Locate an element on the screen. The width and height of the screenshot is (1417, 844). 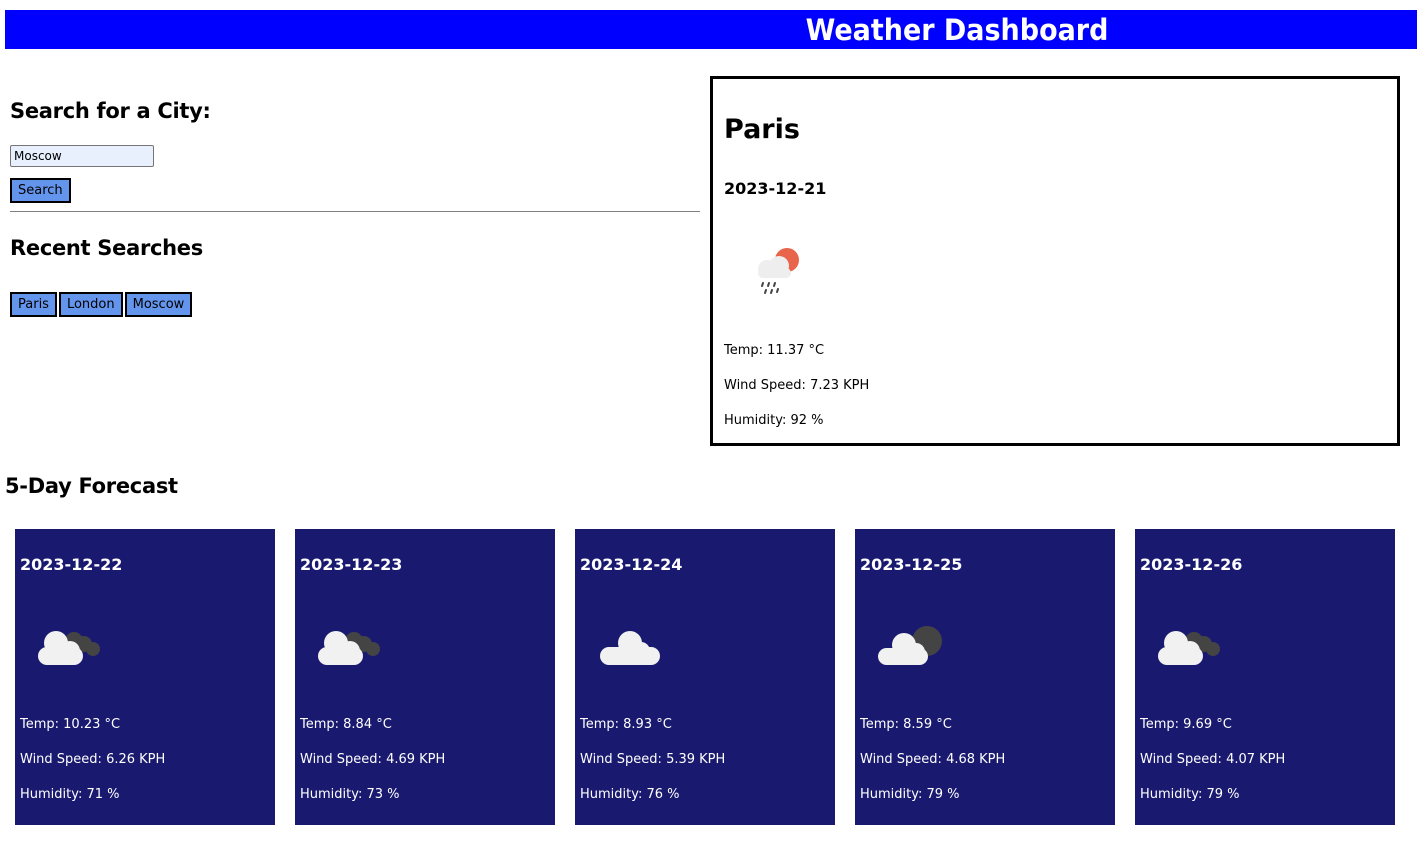
forecast-wind-speed: Wind Speed: 4.69 KPH is located at coordinates (373, 759).